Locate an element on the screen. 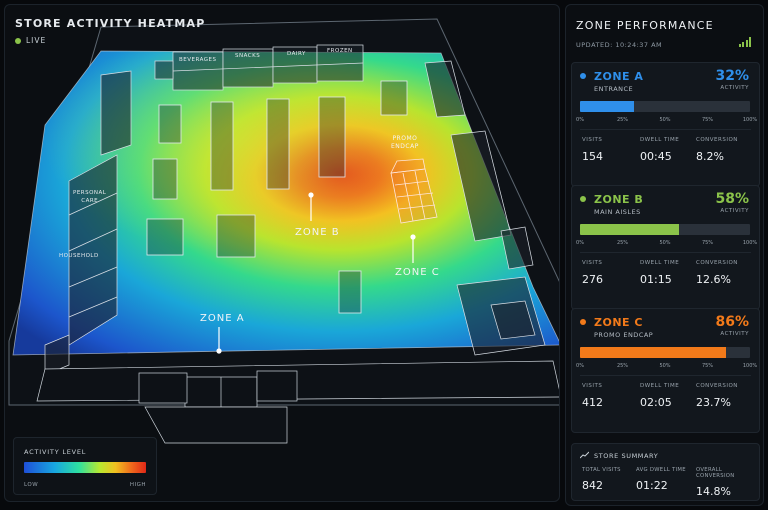 The height and width of the screenshot is (510, 768). panel-title: ZONE PERFORMANCE is located at coordinates (645, 25).